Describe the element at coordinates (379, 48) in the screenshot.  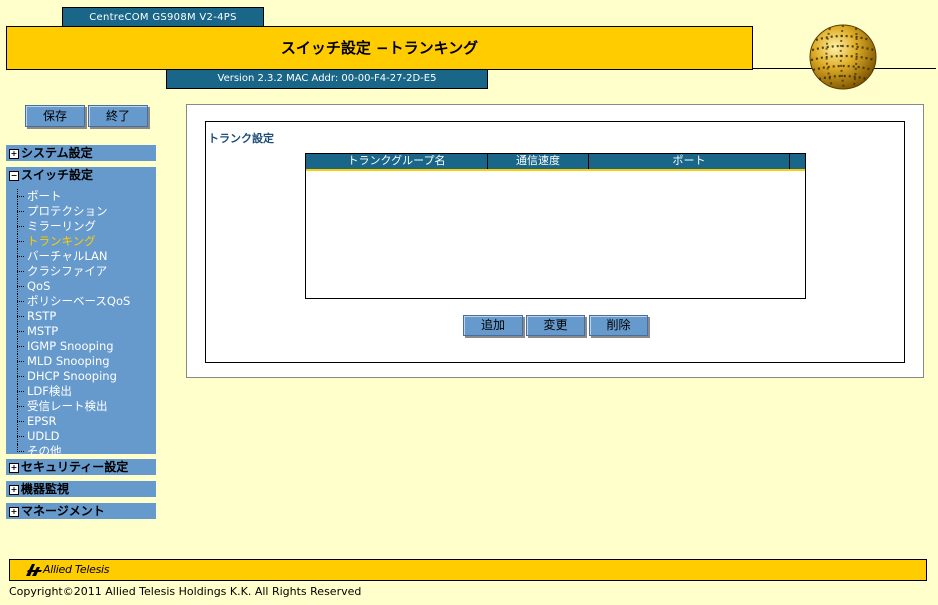
I see `page-title: スイッチ設定 −トランキング` at that location.